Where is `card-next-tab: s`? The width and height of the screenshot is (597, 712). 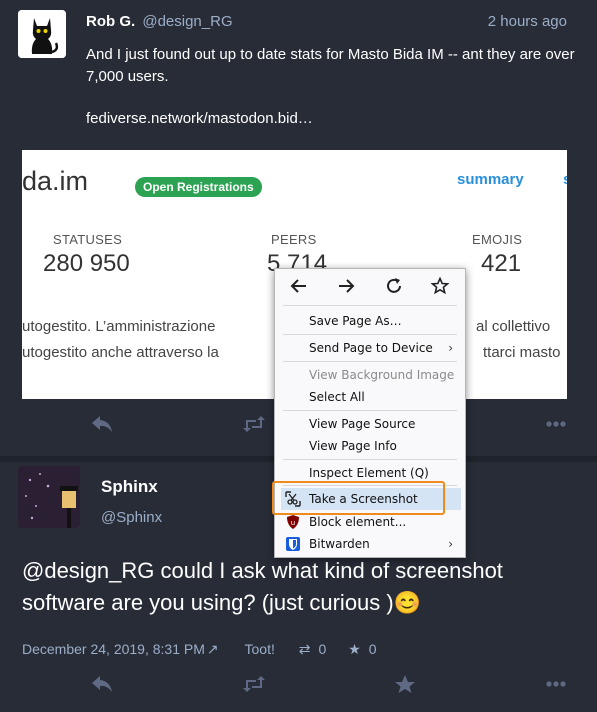 card-next-tab: s is located at coordinates (565, 179).